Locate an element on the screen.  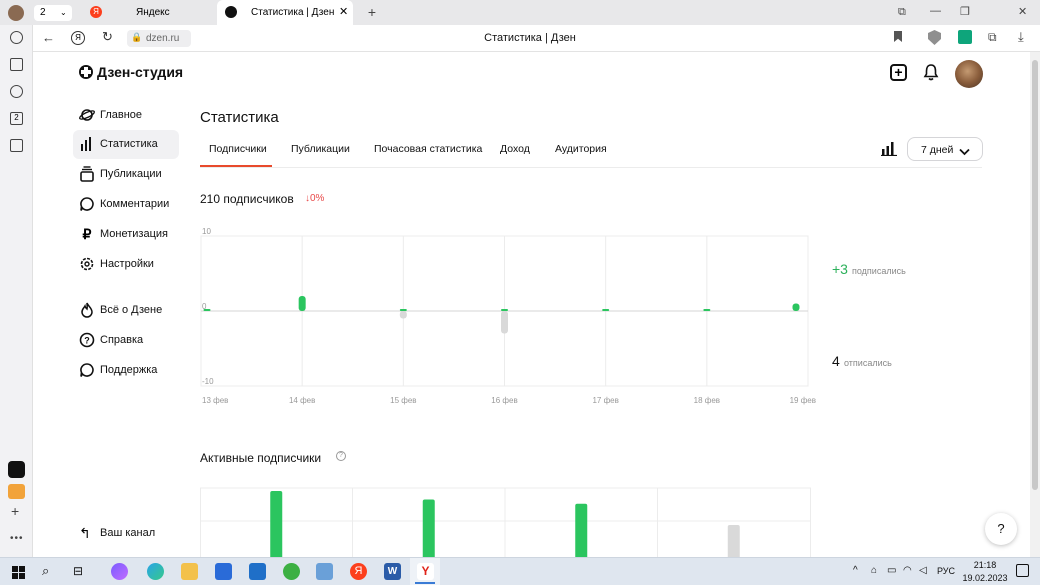
yandex-browser-taskbar-icon: Y is located at coordinates (425, 571).